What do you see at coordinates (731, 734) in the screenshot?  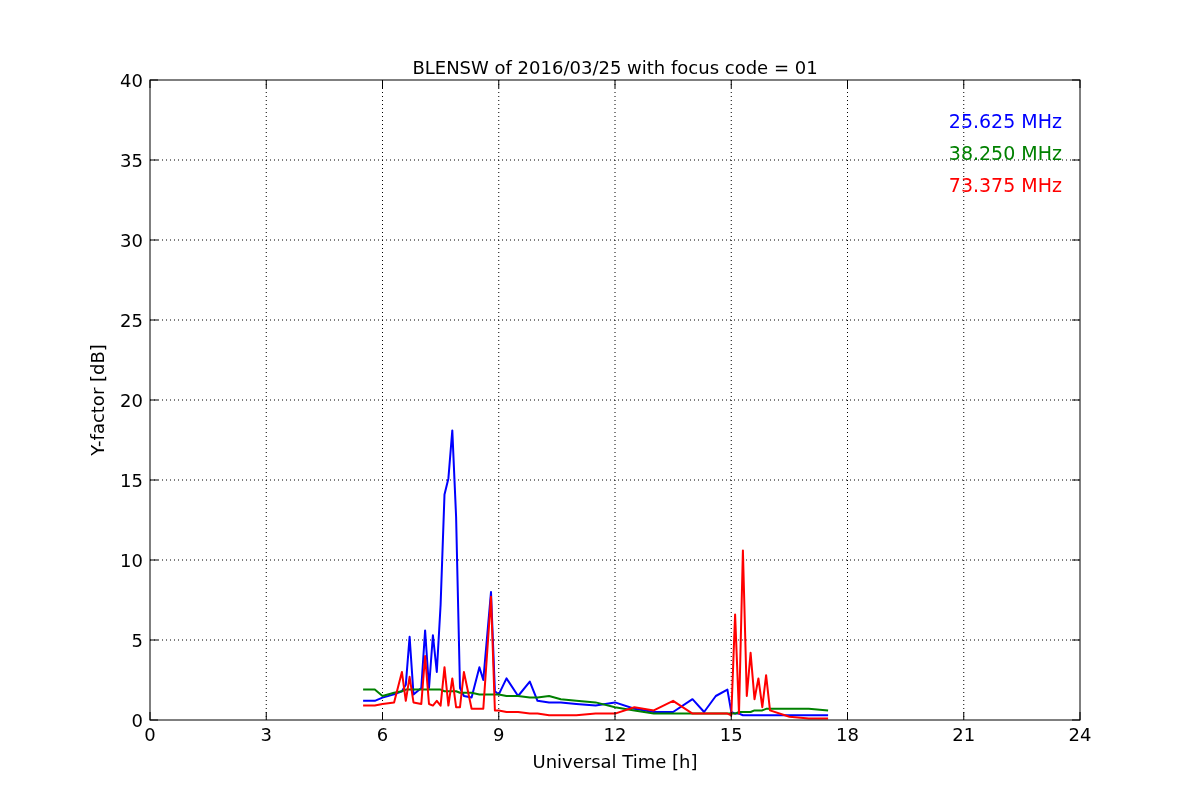 I see `x-tick-label: 15` at bounding box center [731, 734].